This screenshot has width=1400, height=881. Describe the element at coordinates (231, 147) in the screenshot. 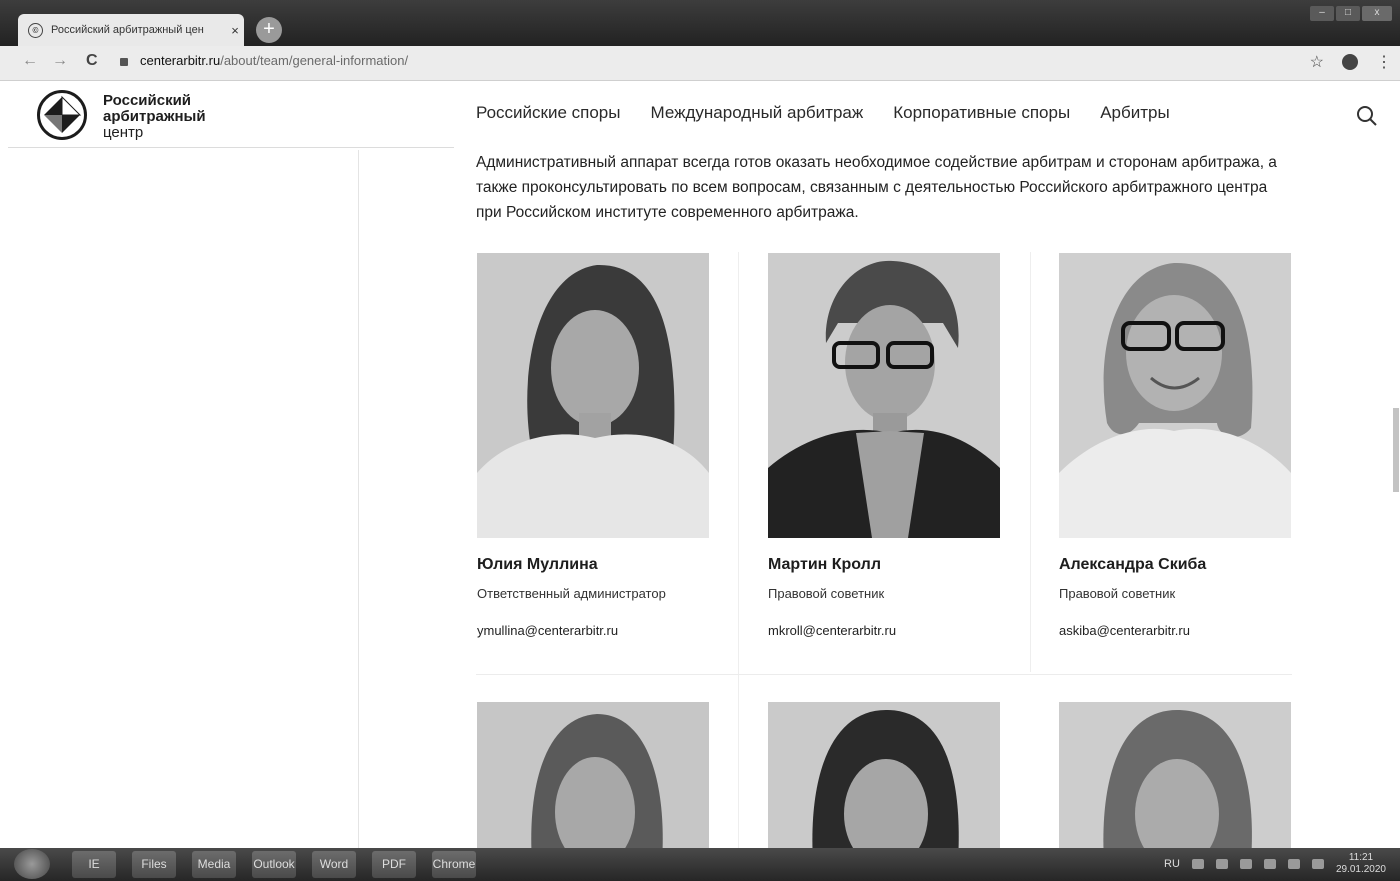

I see `header-divider` at that location.